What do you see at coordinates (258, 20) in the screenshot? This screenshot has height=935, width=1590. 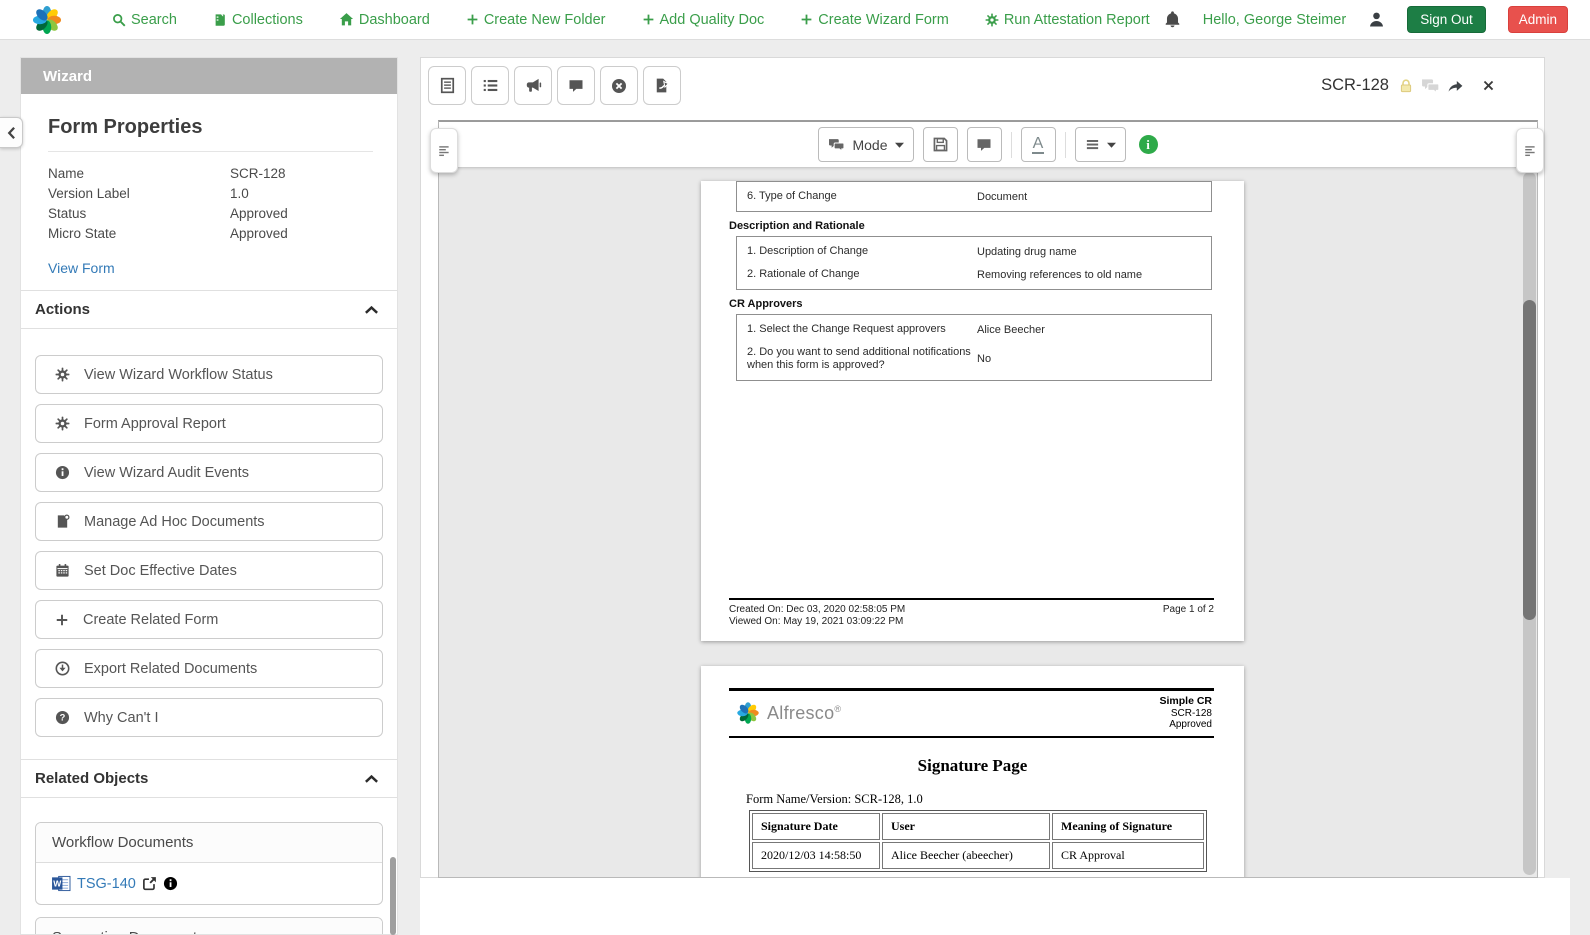 I see `nav-collections: Collections` at bounding box center [258, 20].